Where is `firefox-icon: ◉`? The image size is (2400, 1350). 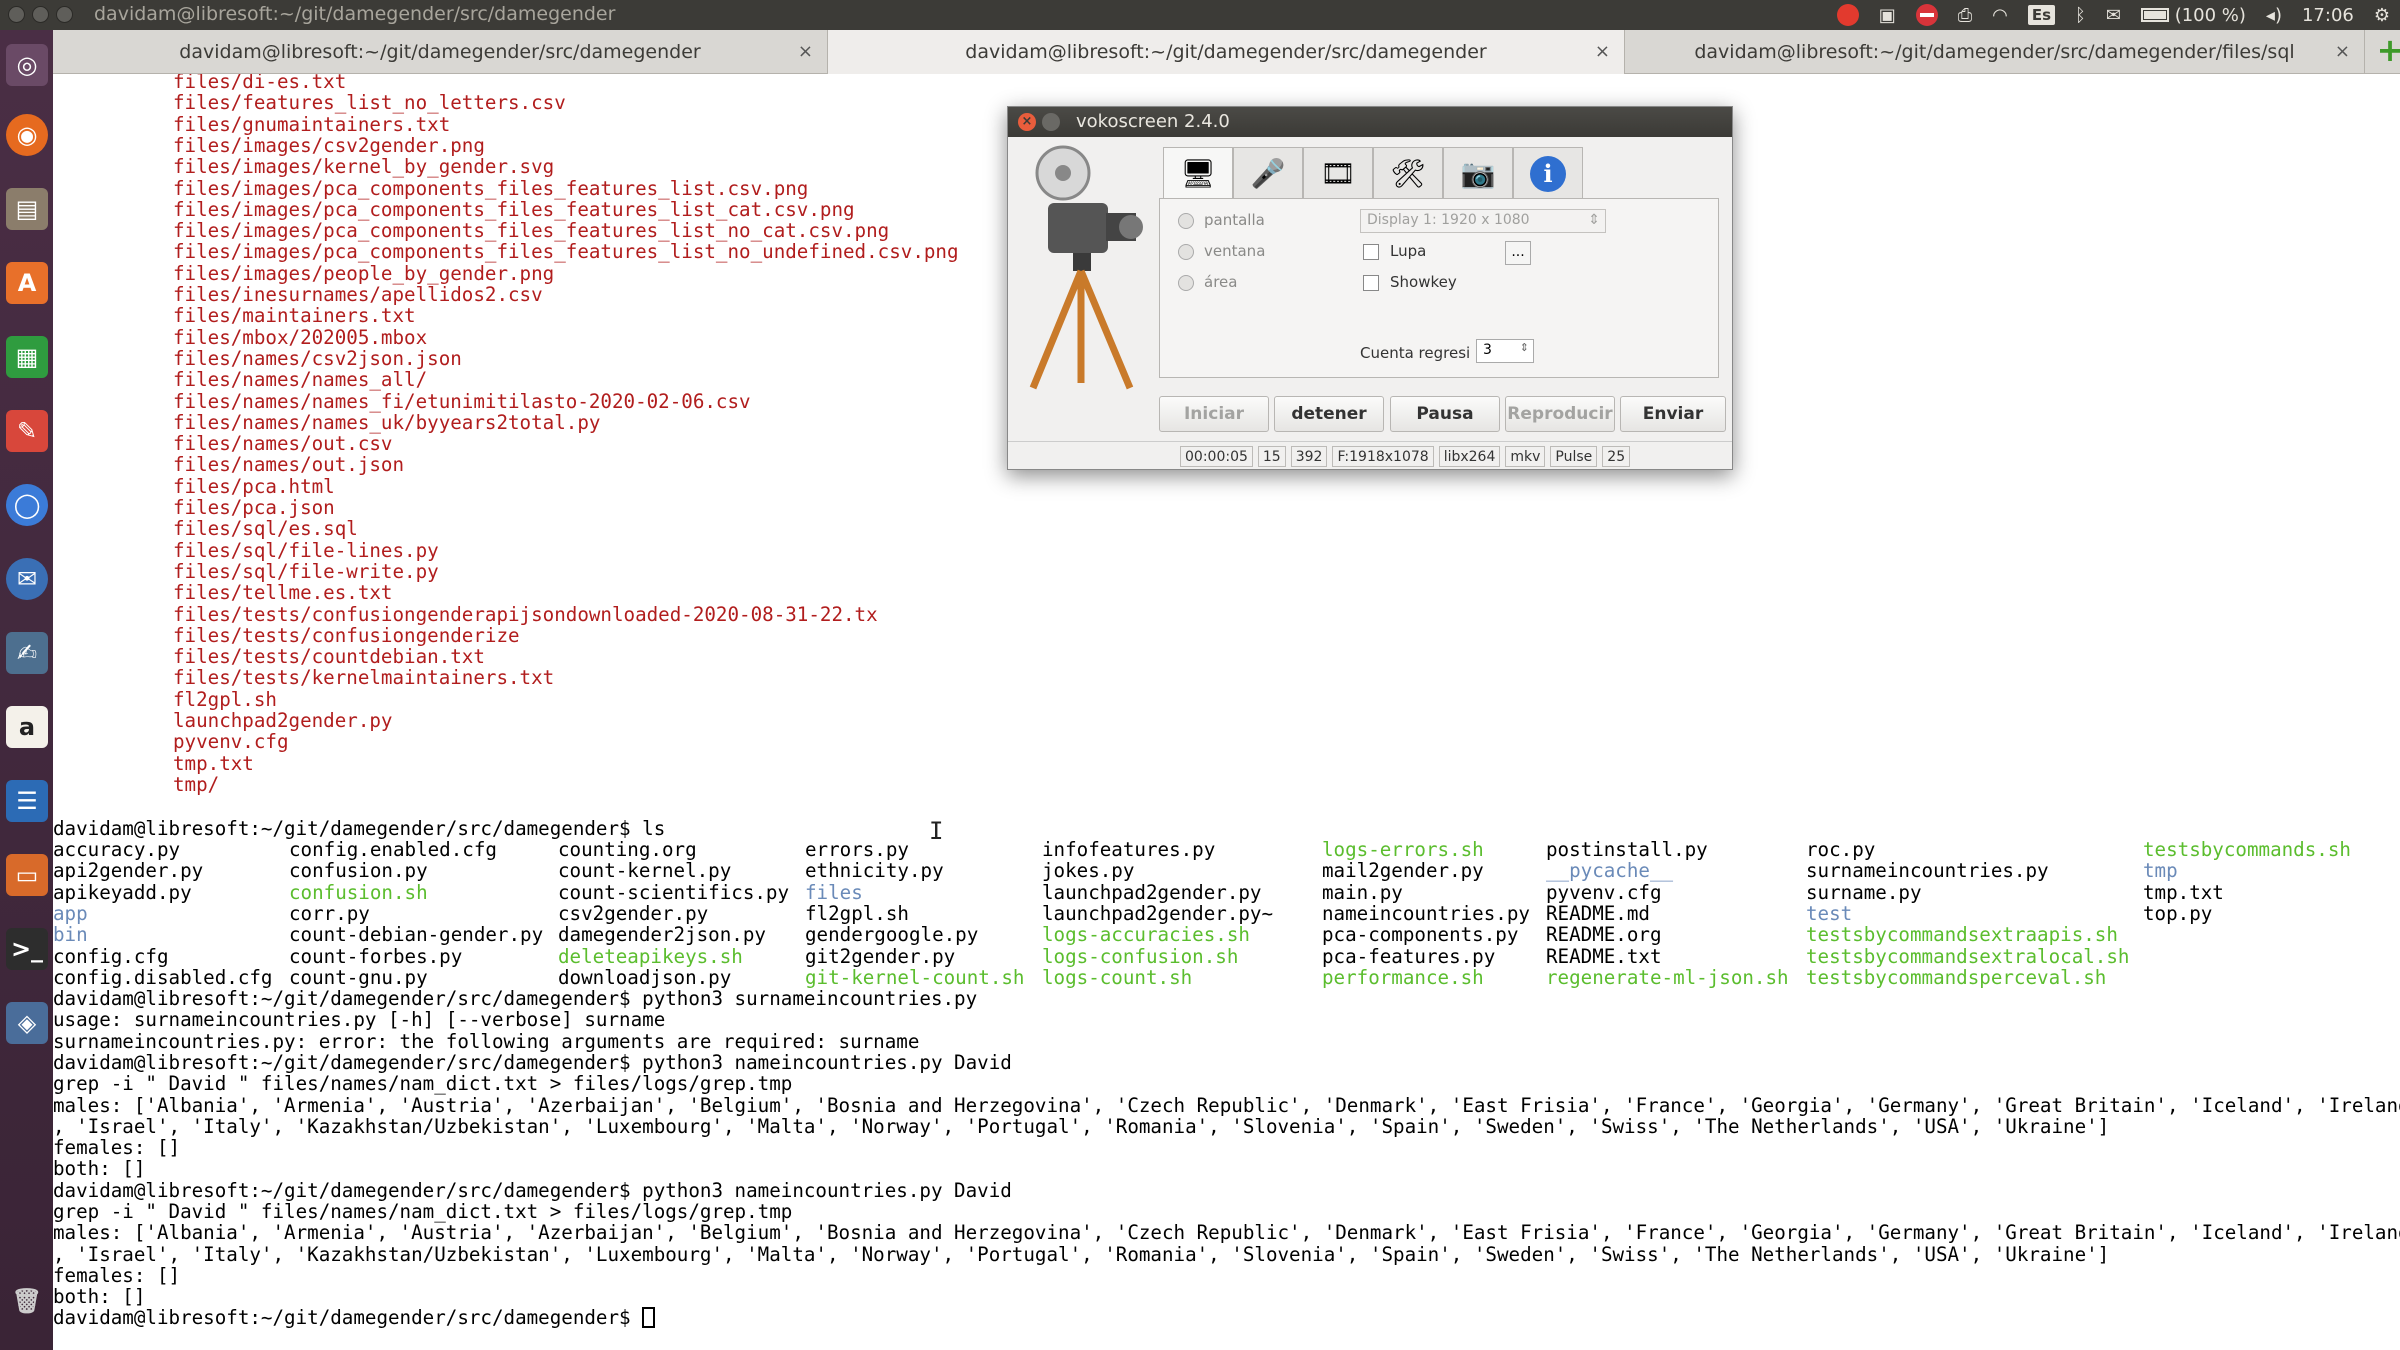
firefox-icon: ◉ is located at coordinates (27, 135).